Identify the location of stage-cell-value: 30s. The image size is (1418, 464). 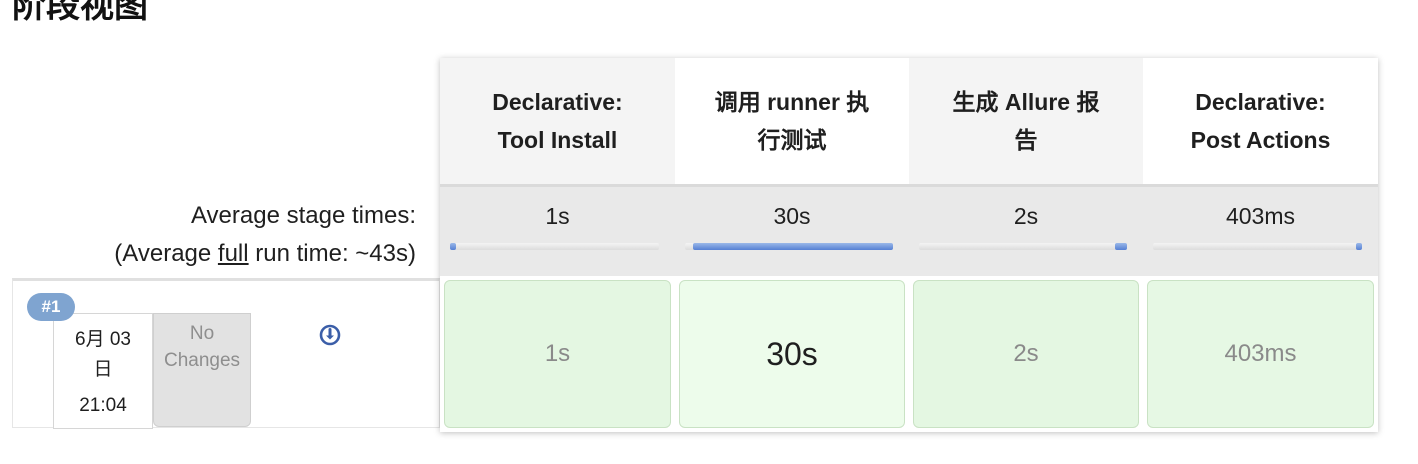
(792, 353).